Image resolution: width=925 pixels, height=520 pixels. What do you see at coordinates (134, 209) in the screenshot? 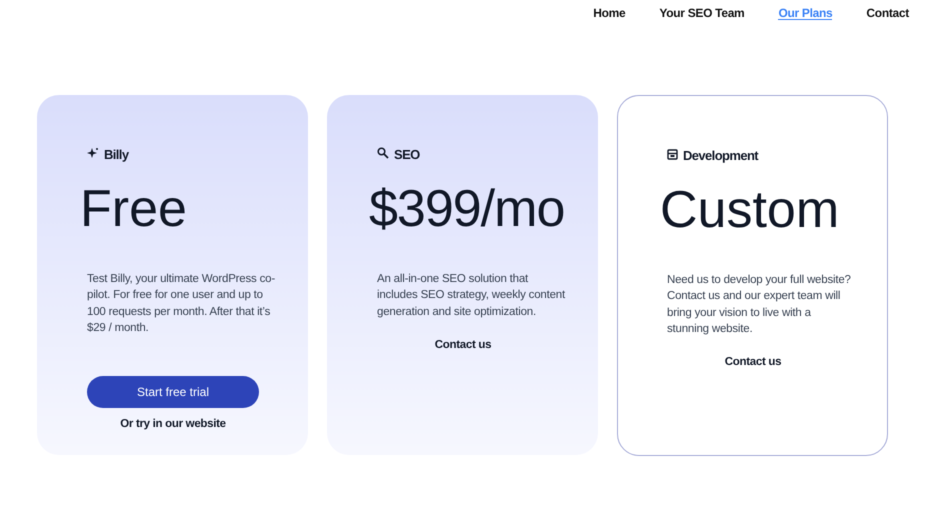
I see `plan-price: Free` at bounding box center [134, 209].